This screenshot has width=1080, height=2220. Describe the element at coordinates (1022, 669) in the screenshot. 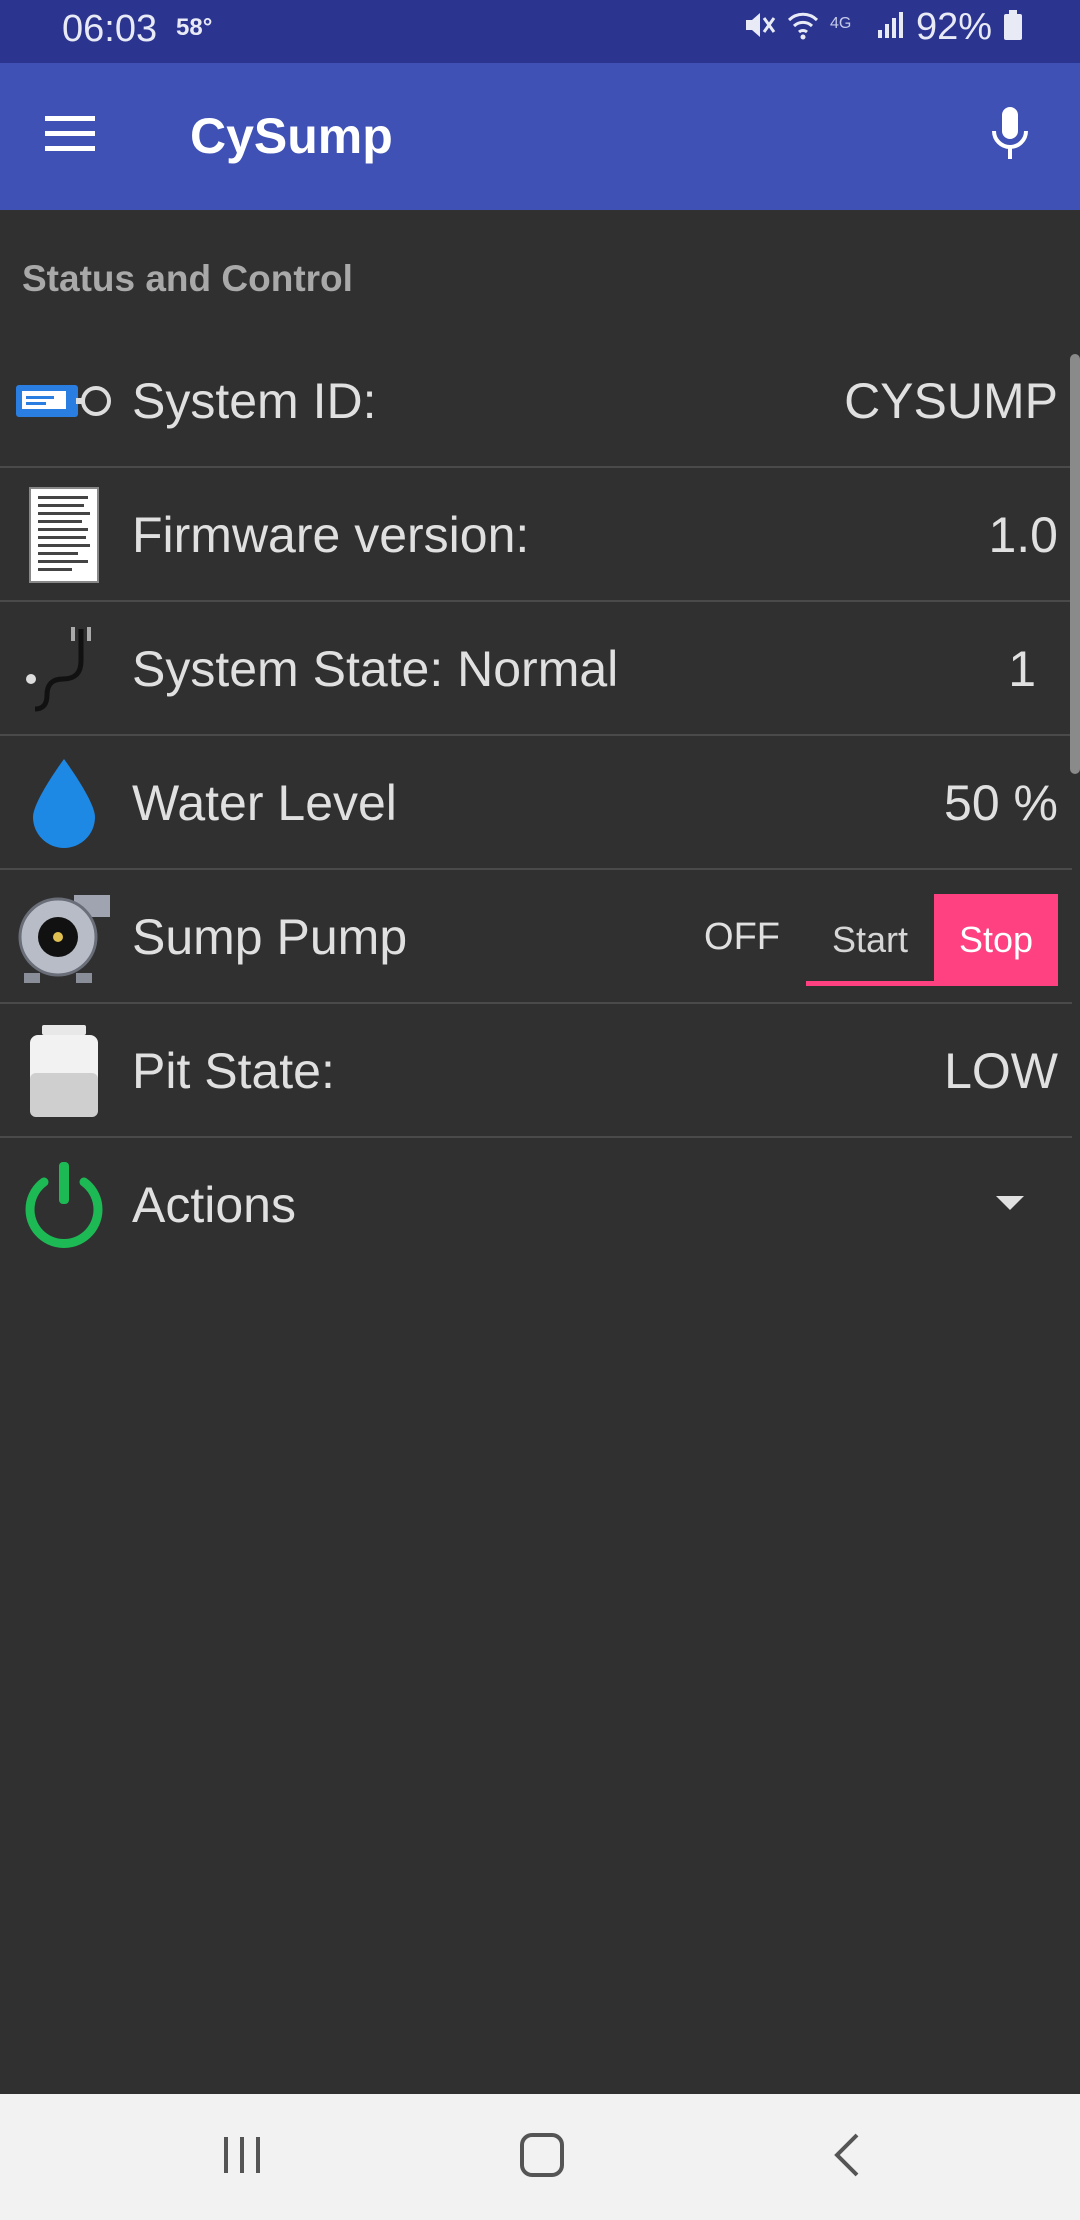

I see `system-state-value: 1` at that location.